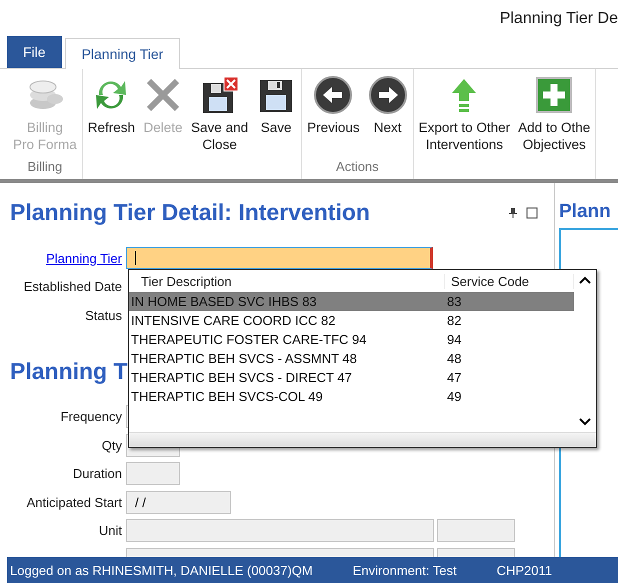 This screenshot has height=583, width=618. What do you see at coordinates (227, 396) in the screenshot?
I see `table-cell-text: THERAPTIC BEH SVCS-COL 49` at bounding box center [227, 396].